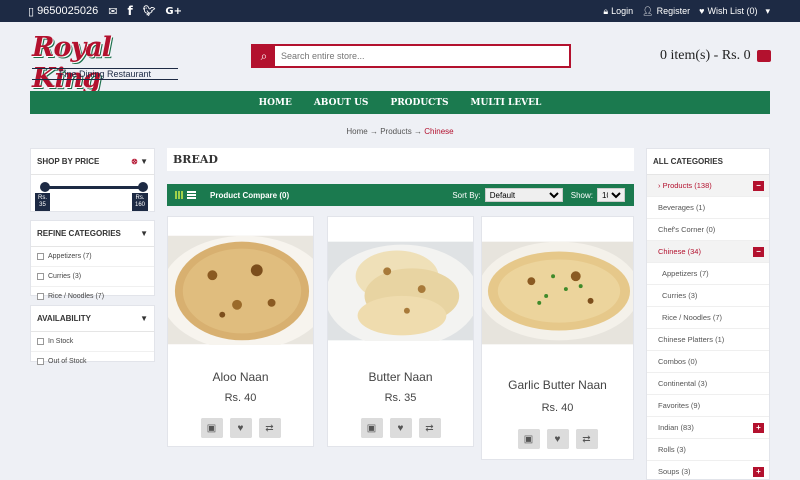 The image size is (800, 480). What do you see at coordinates (92, 257) in the screenshot?
I see `refine-option: Appetizers (7)` at bounding box center [92, 257].